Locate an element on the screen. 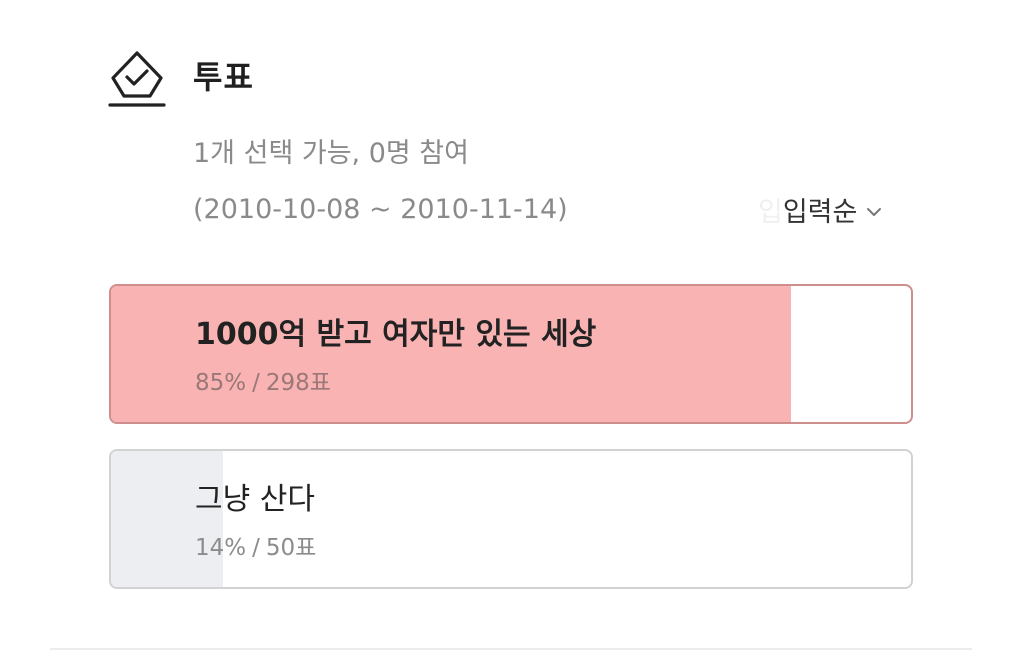 Image resolution: width=1024 pixels, height=667 pixels. ballot-check-icon is located at coordinates (137, 79).